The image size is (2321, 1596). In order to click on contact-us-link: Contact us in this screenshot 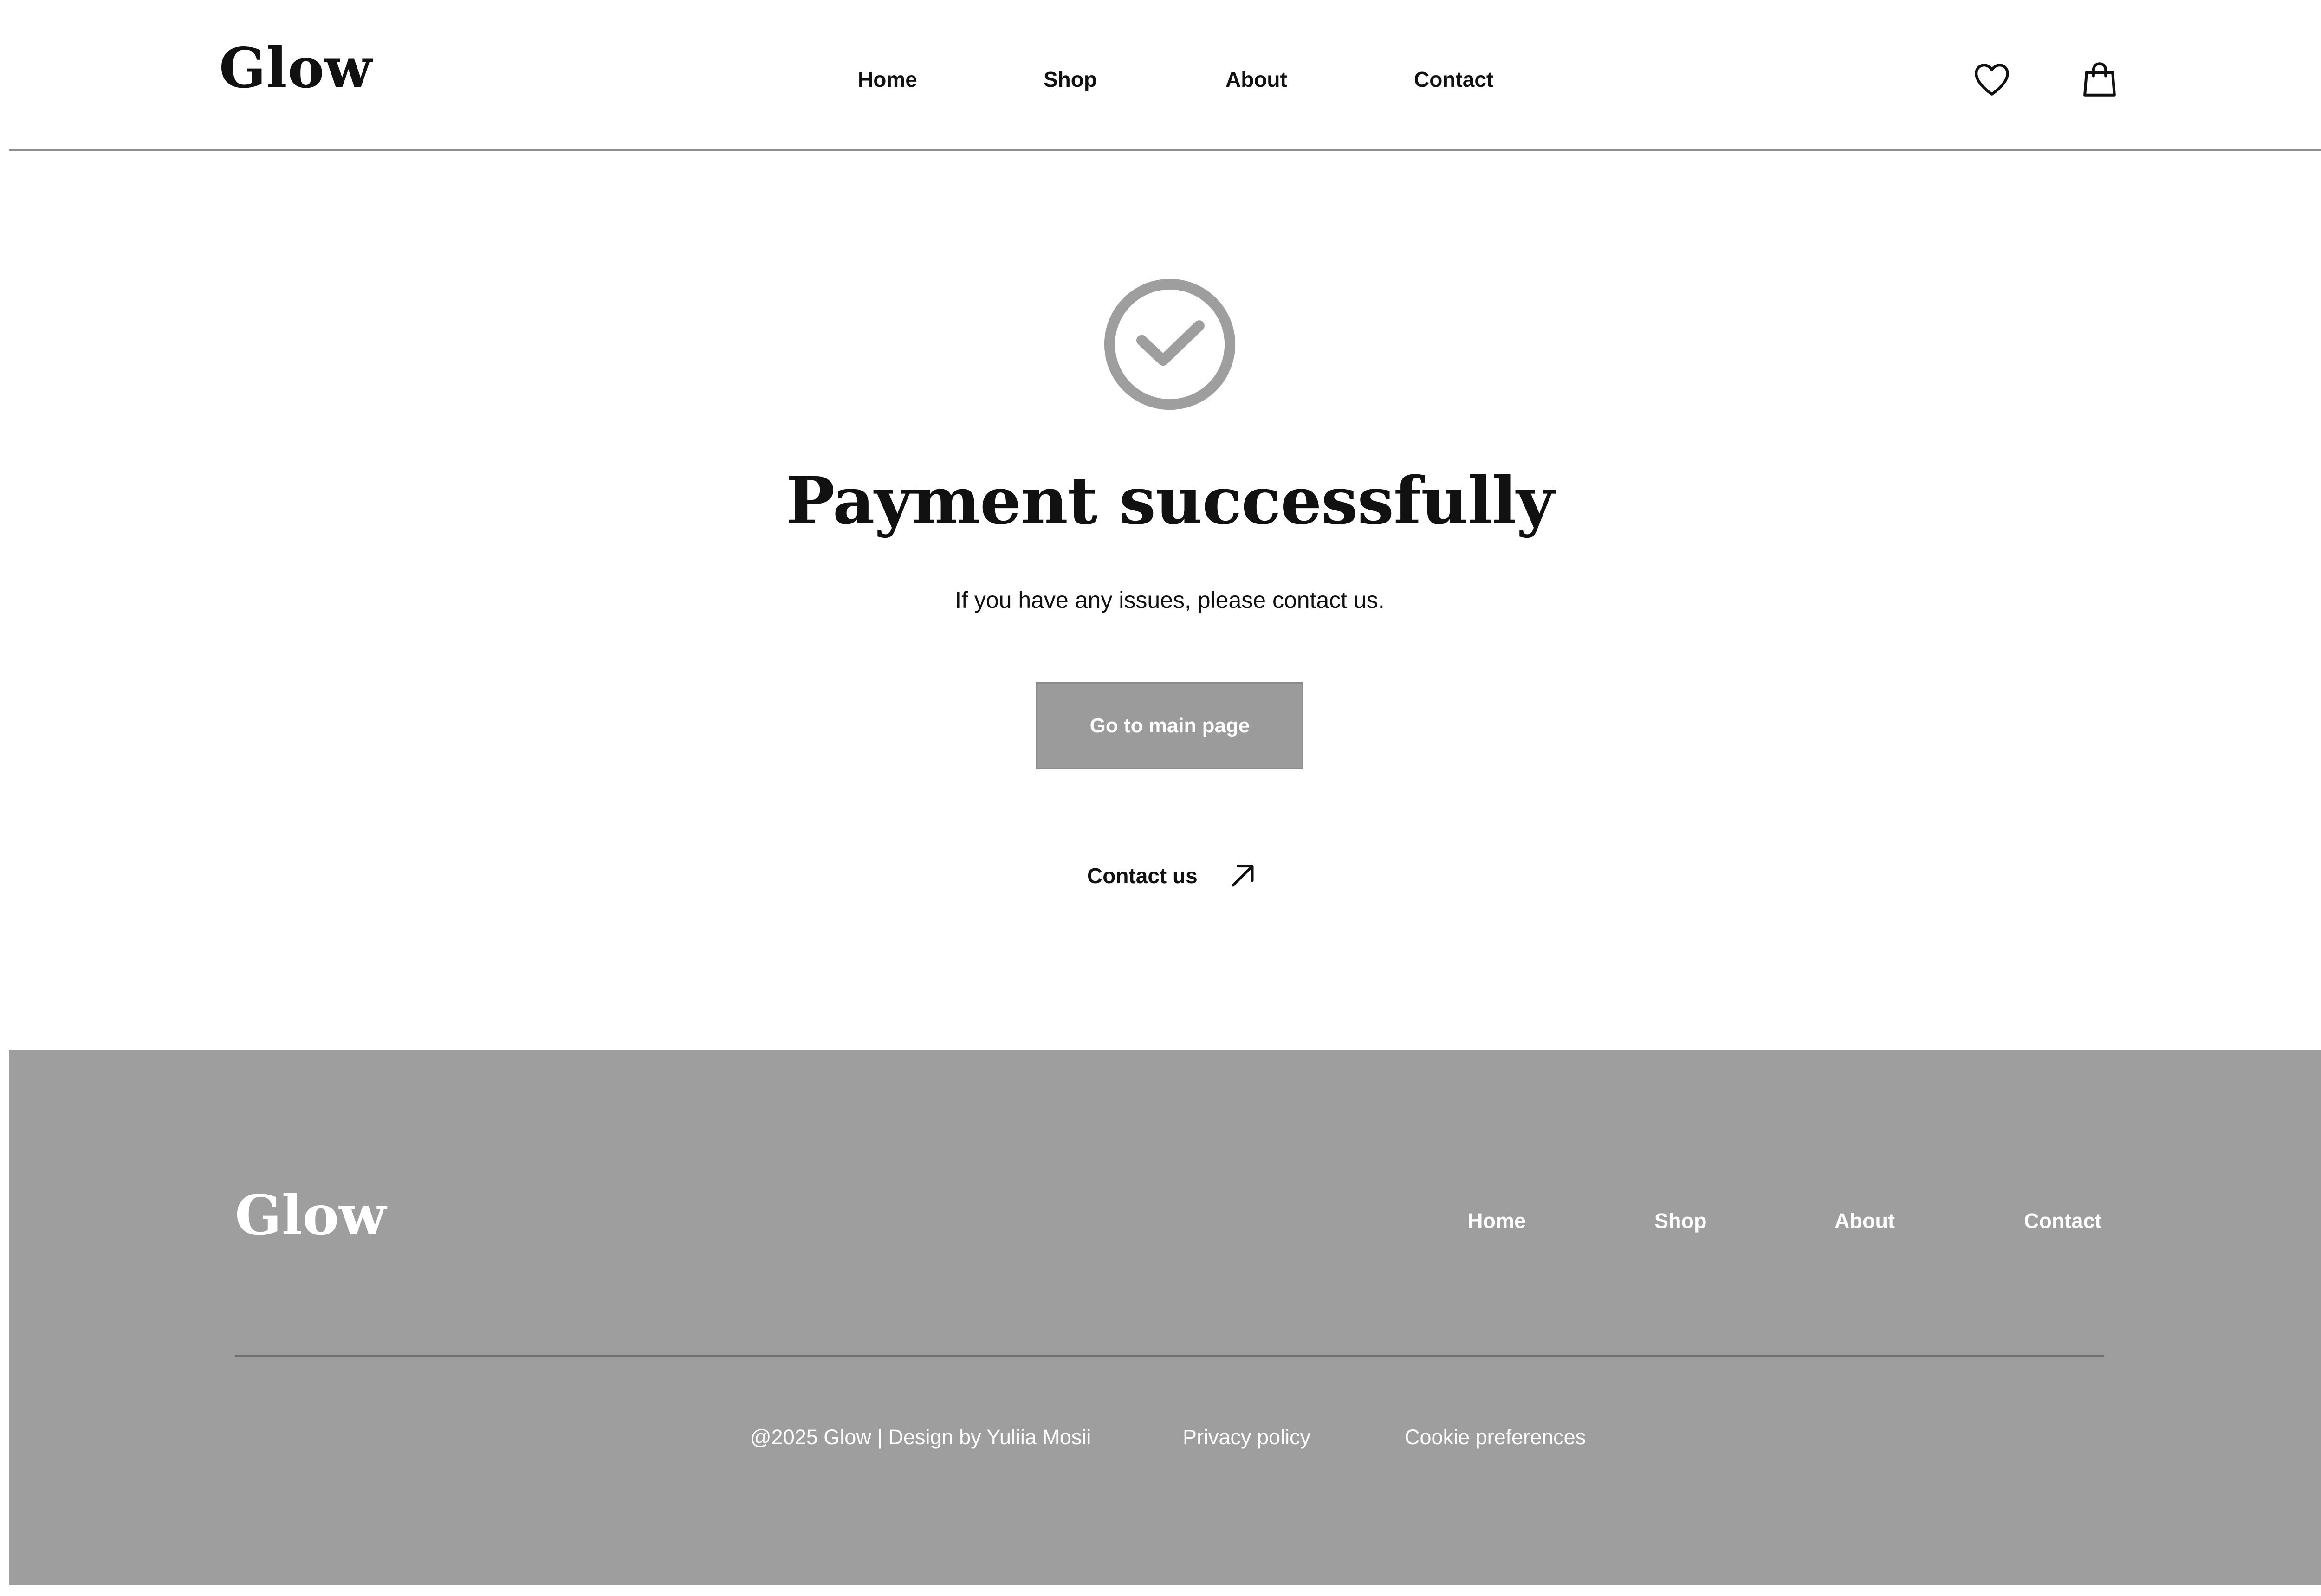, I will do `click(1172, 875)`.